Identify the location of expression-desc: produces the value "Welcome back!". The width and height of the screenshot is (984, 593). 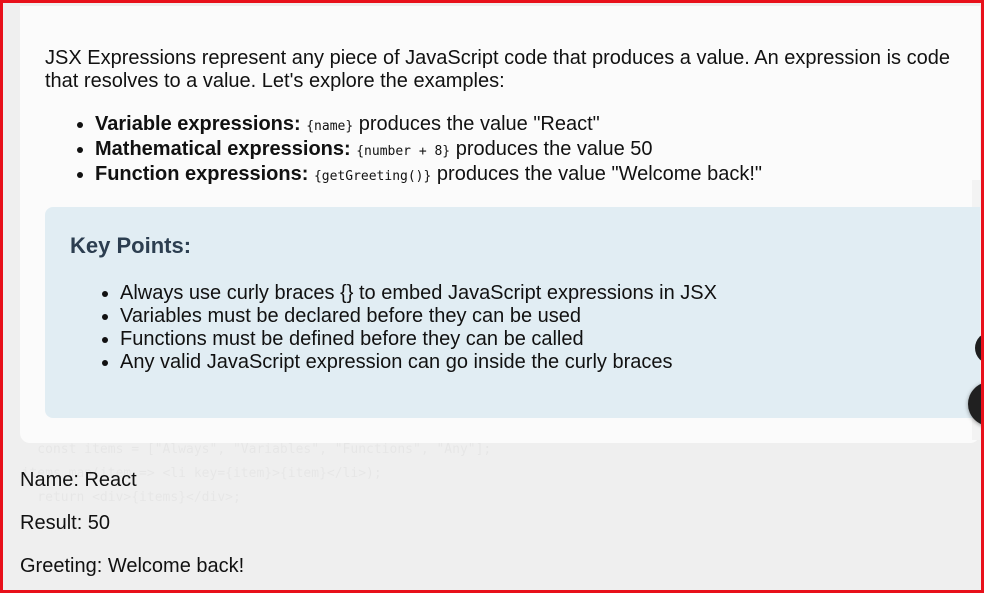
(599, 174).